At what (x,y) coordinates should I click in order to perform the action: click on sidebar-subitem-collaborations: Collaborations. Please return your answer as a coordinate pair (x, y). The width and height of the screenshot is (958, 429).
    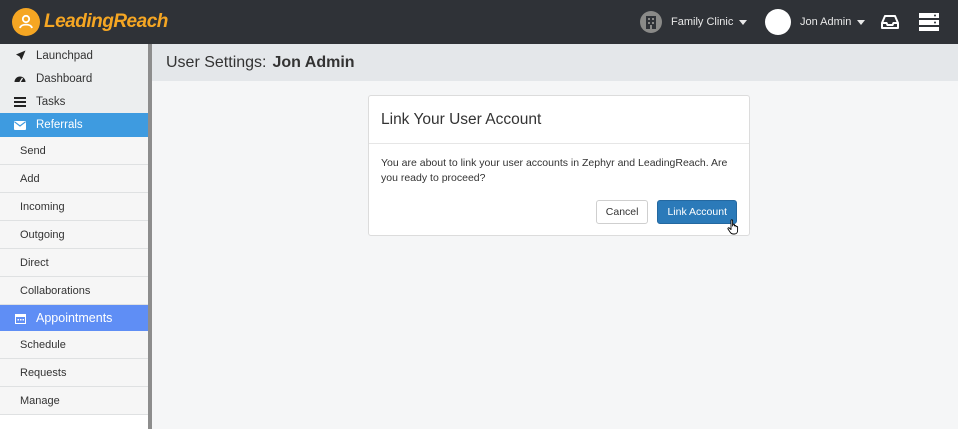
    Looking at the image, I should click on (74, 291).